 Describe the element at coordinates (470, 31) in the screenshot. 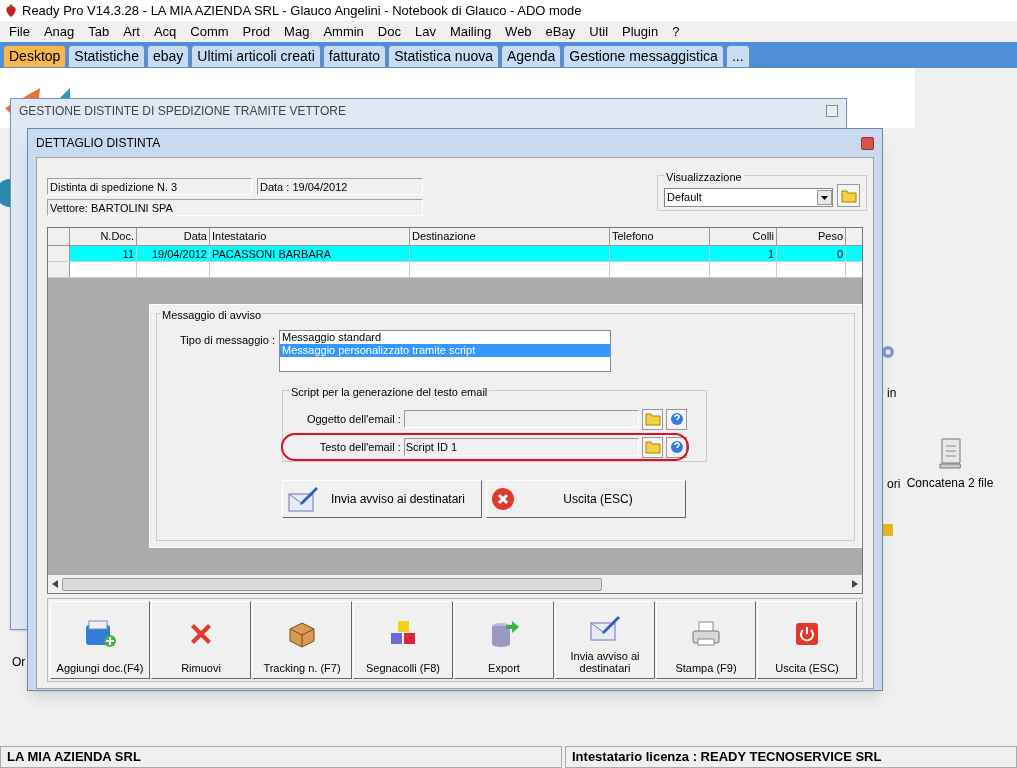

I see `menu-item: Mailing` at that location.